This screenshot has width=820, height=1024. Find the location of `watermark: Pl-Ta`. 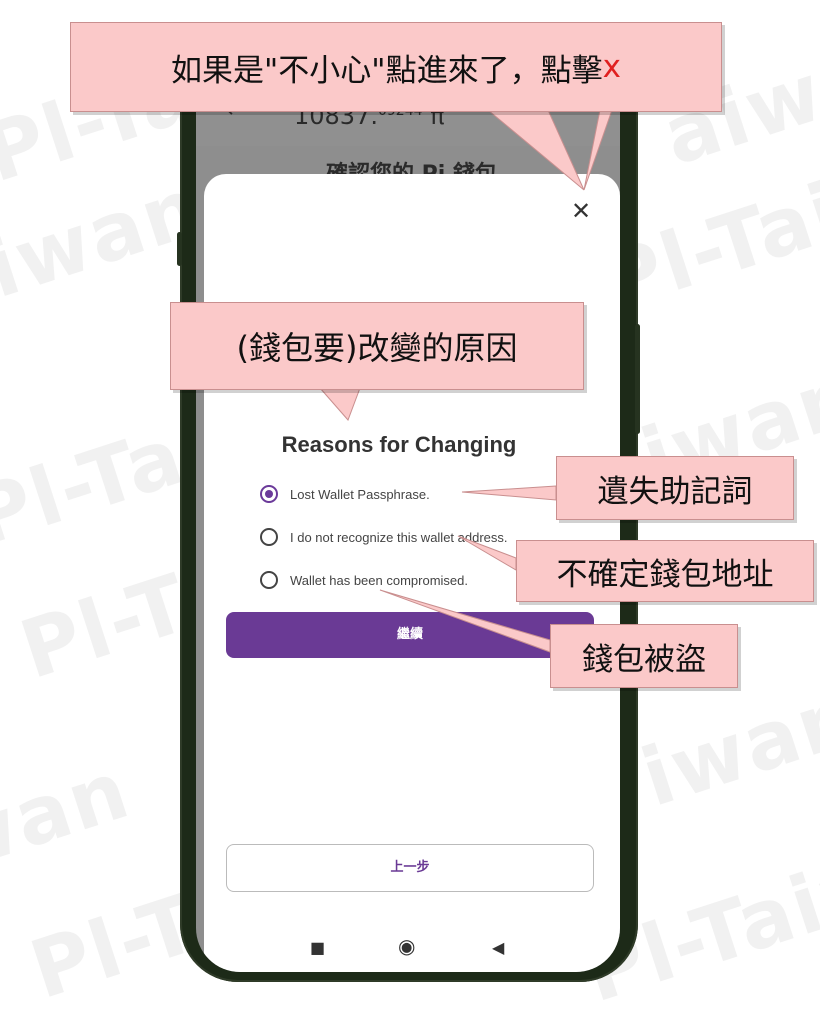

watermark: Pl-Ta is located at coordinates (97, 486).